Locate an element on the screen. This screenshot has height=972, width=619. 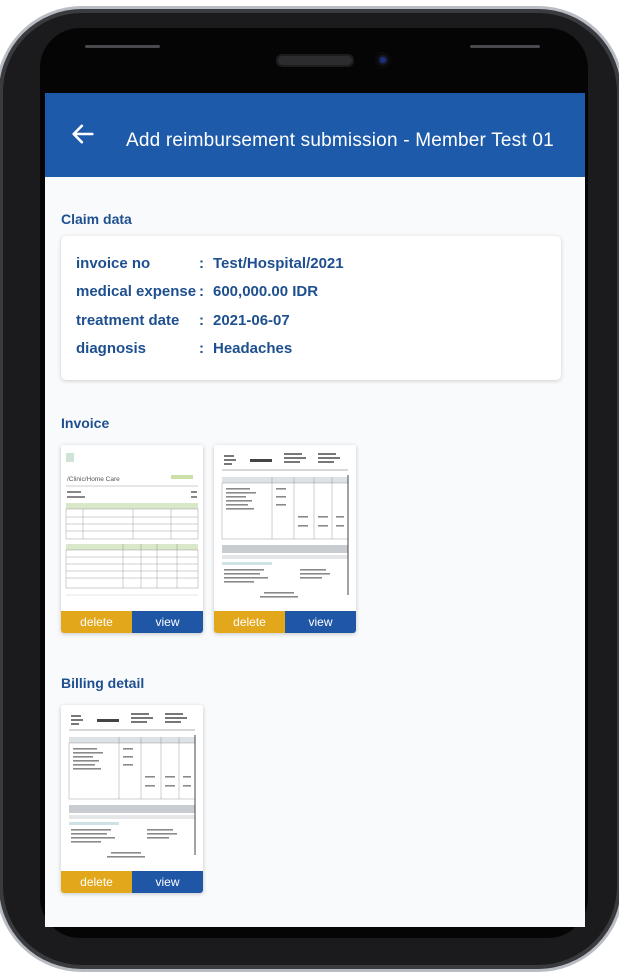
billing-document-card: delete view is located at coordinates (132, 799).